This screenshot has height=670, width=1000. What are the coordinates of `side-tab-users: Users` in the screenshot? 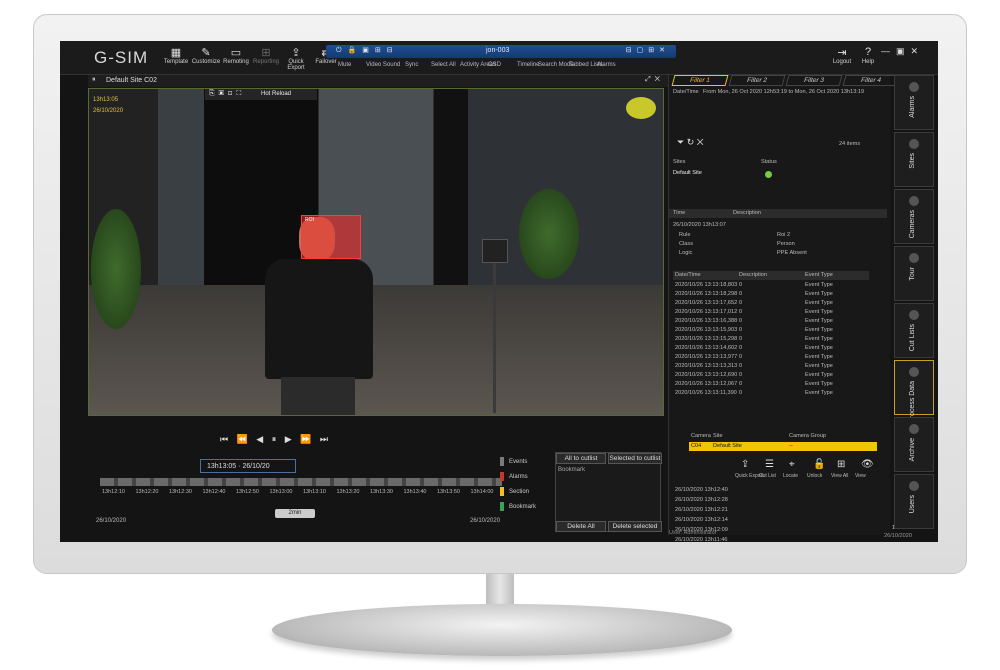 It's located at (914, 501).